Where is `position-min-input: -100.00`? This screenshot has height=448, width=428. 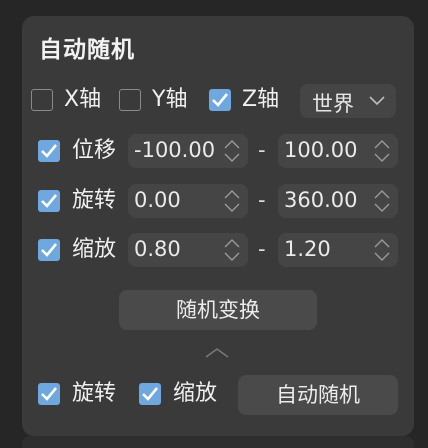 position-min-input: -100.00 is located at coordinates (188, 151).